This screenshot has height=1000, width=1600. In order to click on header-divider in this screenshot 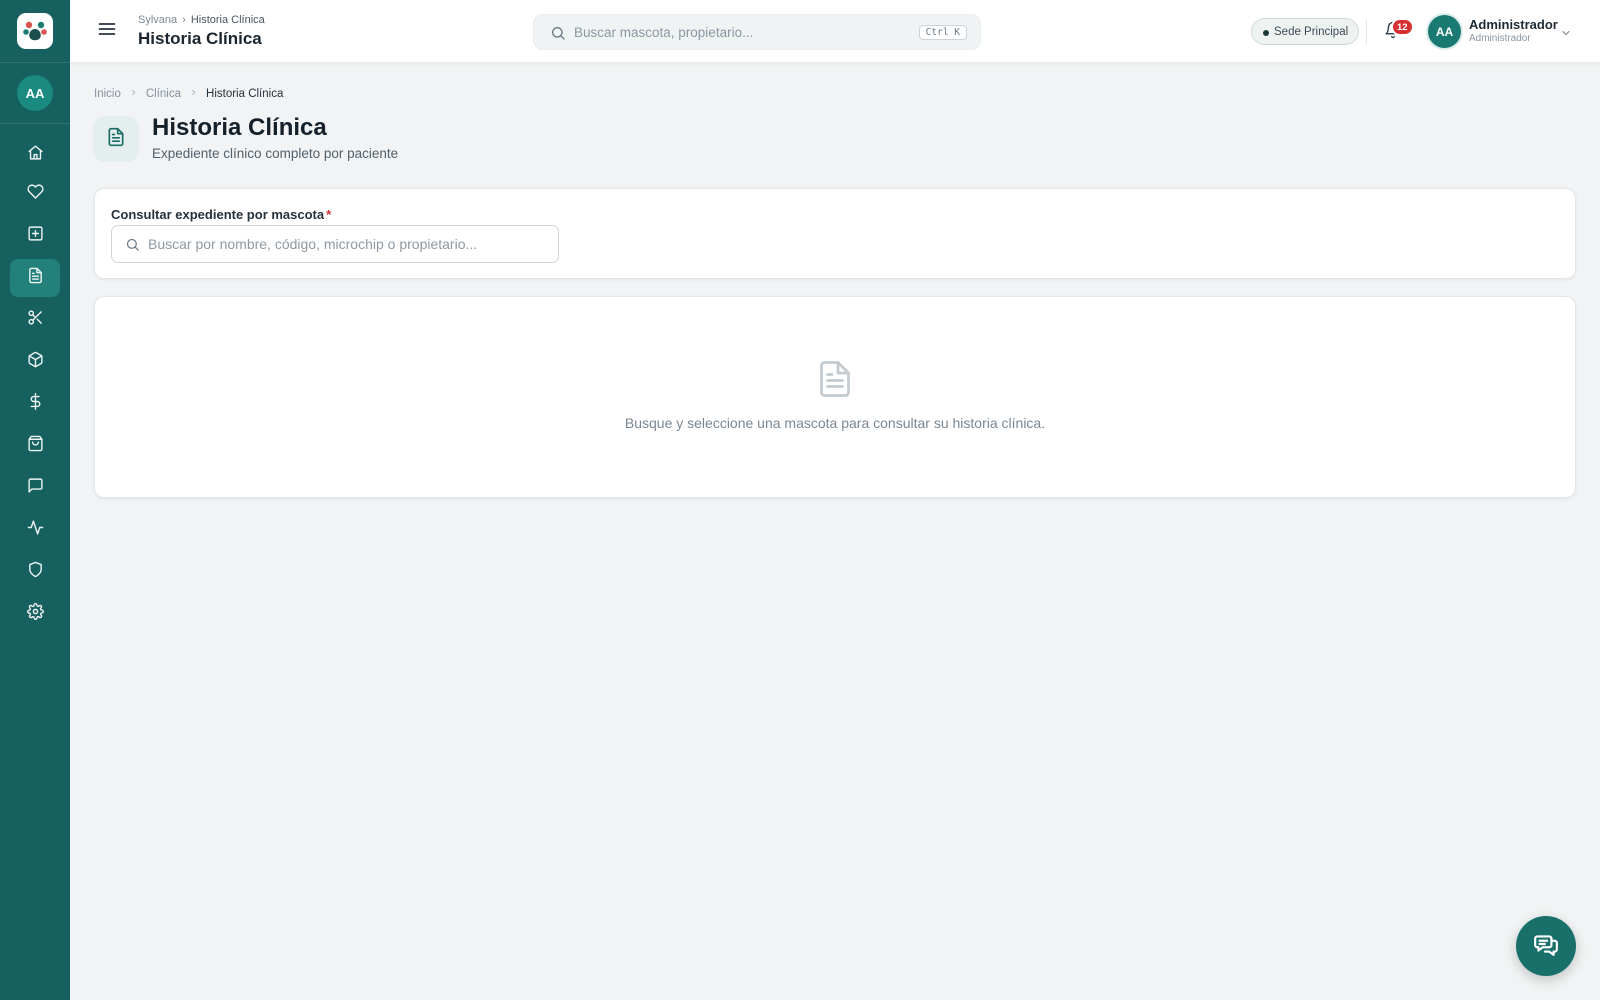, I will do `click(1366, 32)`.